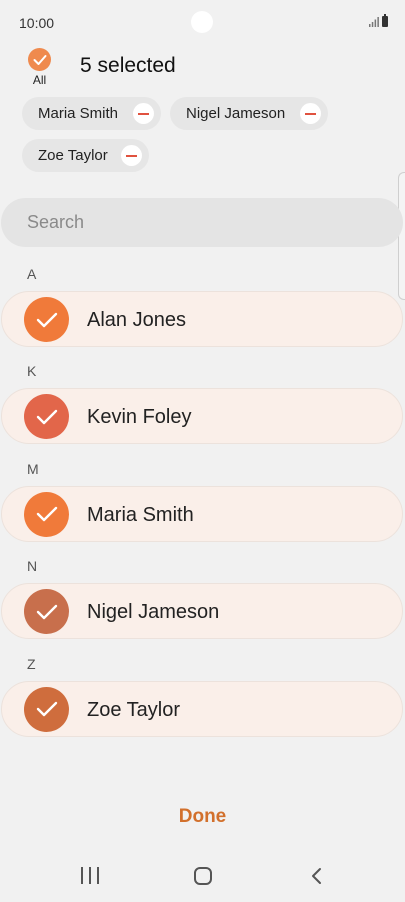 The width and height of the screenshot is (405, 902). Describe the element at coordinates (32, 274) in the screenshot. I see `section-header: A` at that location.